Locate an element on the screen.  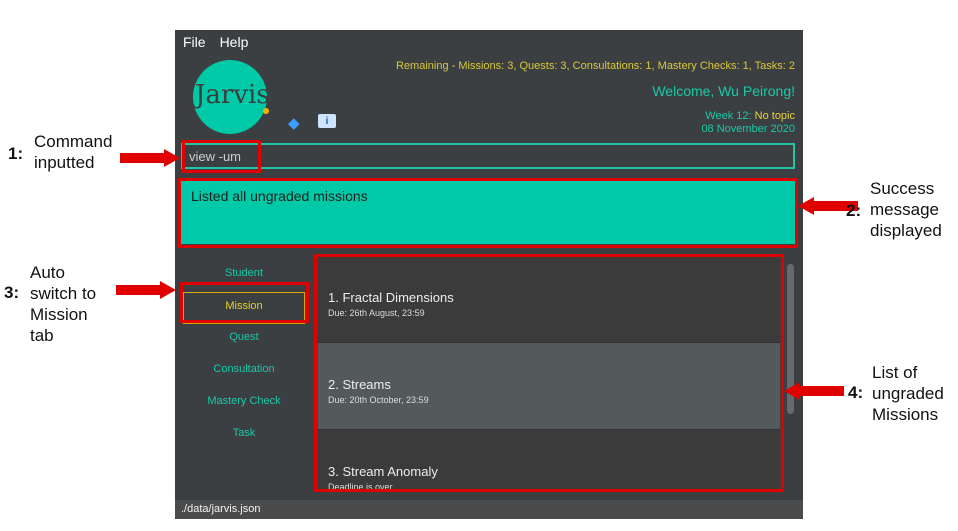
water-drop-icon: ◆ is located at coordinates (294, 123).